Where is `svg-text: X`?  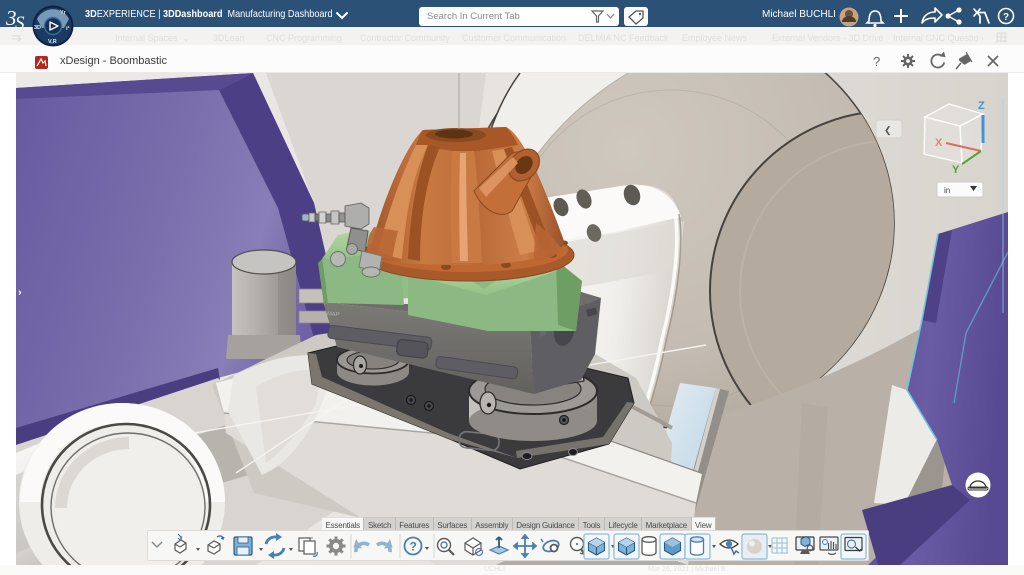 svg-text: X is located at coordinates (939, 143).